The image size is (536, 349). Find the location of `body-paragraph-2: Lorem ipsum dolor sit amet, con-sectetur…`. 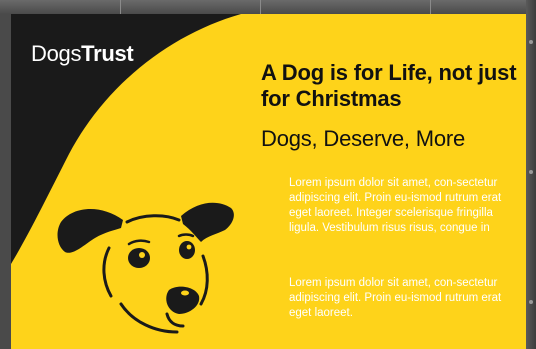

body-paragraph-2: Lorem ipsum dolor sit amet, con-sectetur… is located at coordinates (395, 298).